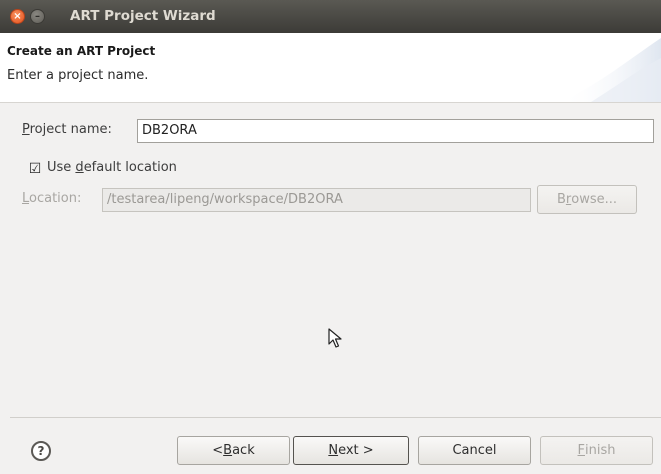  Describe the element at coordinates (70, 129) in the screenshot. I see `label-text: roject name:` at that location.